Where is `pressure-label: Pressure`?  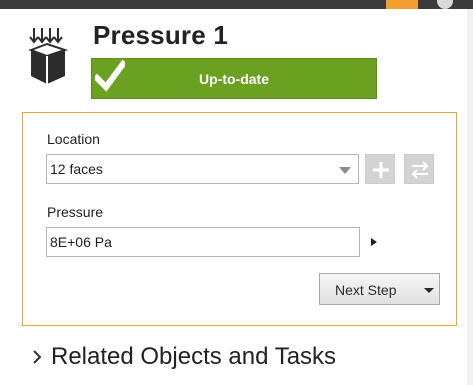
pressure-label: Pressure is located at coordinates (75, 212).